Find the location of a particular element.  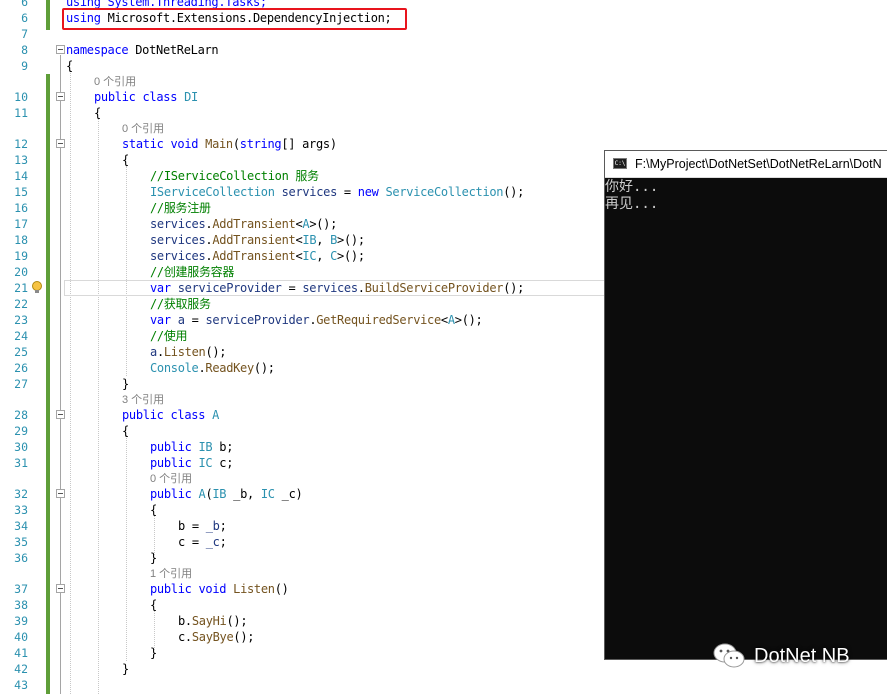

code-line: static void Main(string[] args) is located at coordinates (229, 144).